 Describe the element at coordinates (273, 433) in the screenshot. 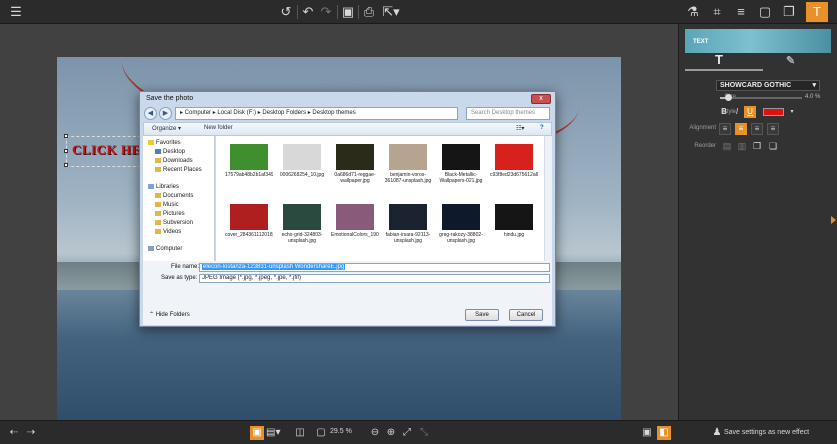

I see `view-mode-icon: ▤▾` at that location.